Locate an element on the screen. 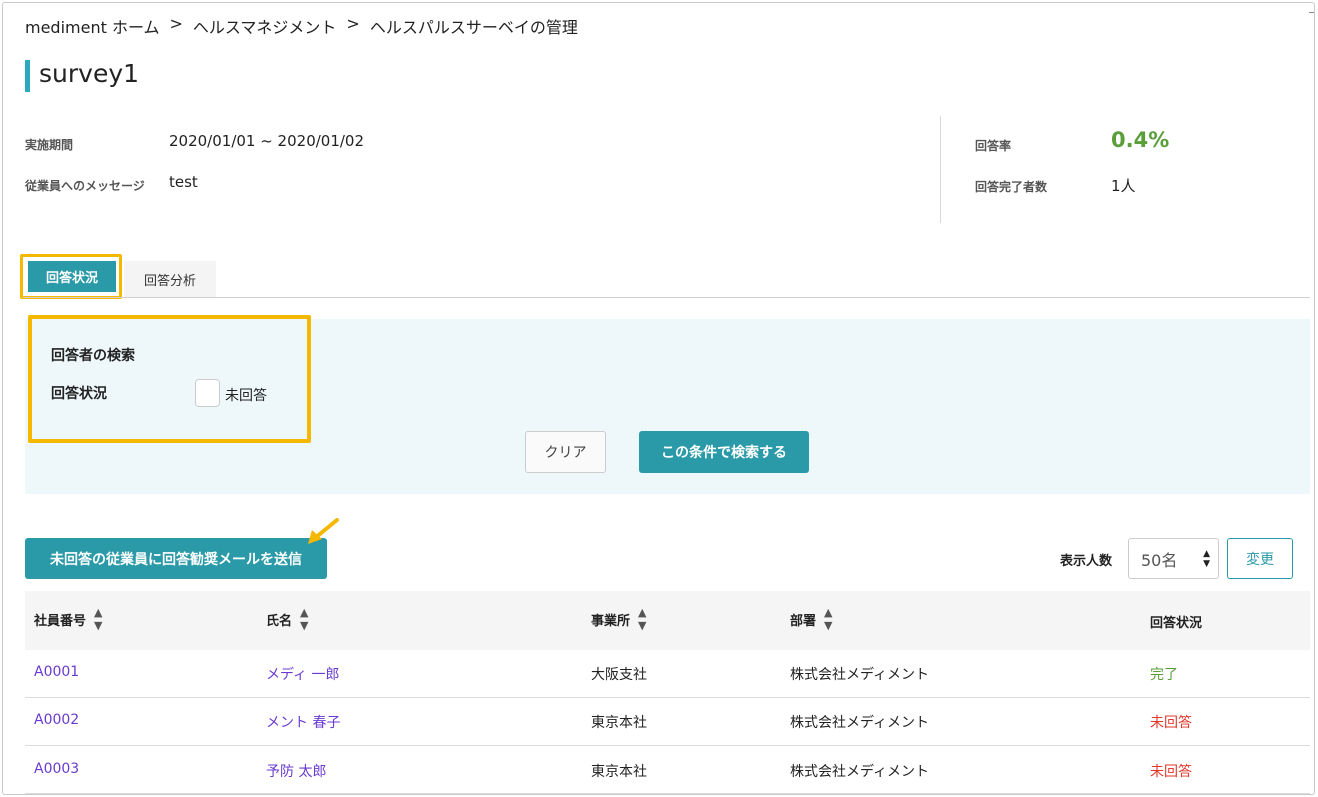 The height and width of the screenshot is (797, 1318). column-header-department: 部署 ▲ ▼ is located at coordinates (811, 619).